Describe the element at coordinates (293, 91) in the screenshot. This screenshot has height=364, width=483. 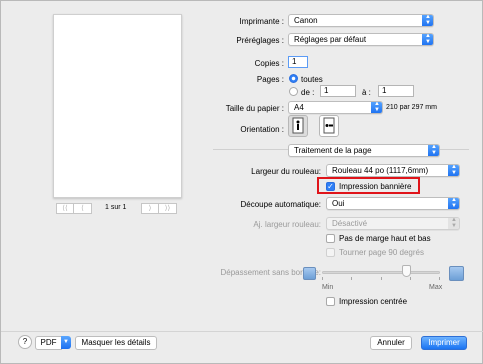
I see `pages-range-radio` at that location.